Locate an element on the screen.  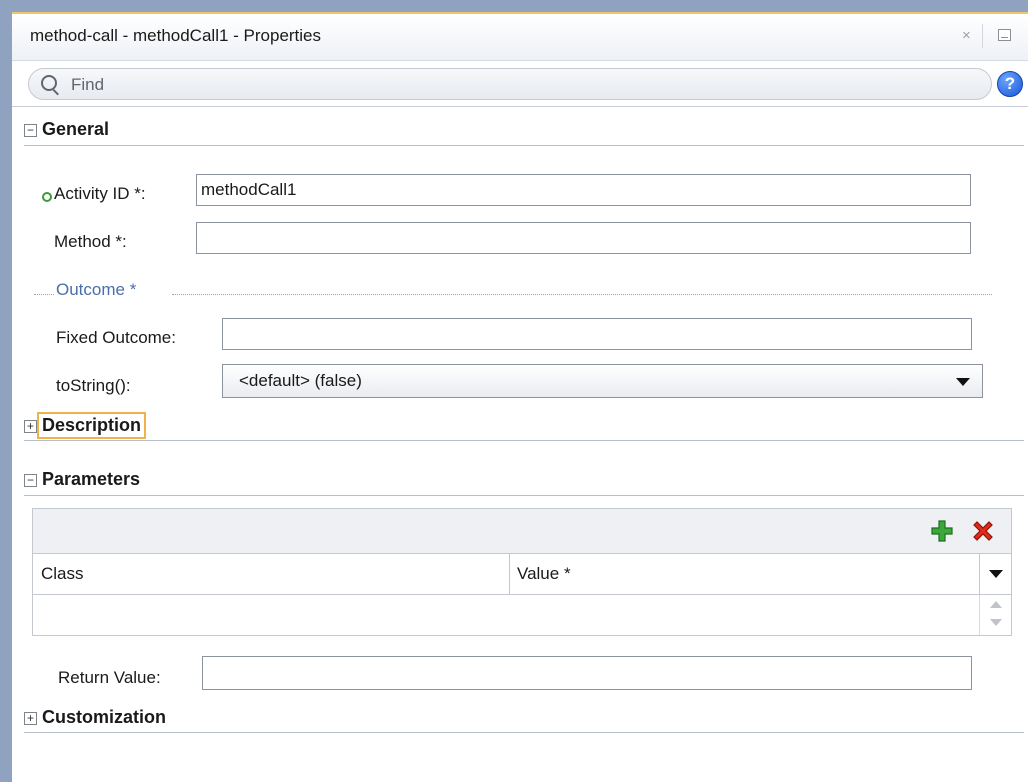
panel-title: method-call - methodCall1 - Properties is located at coordinates (176, 35).